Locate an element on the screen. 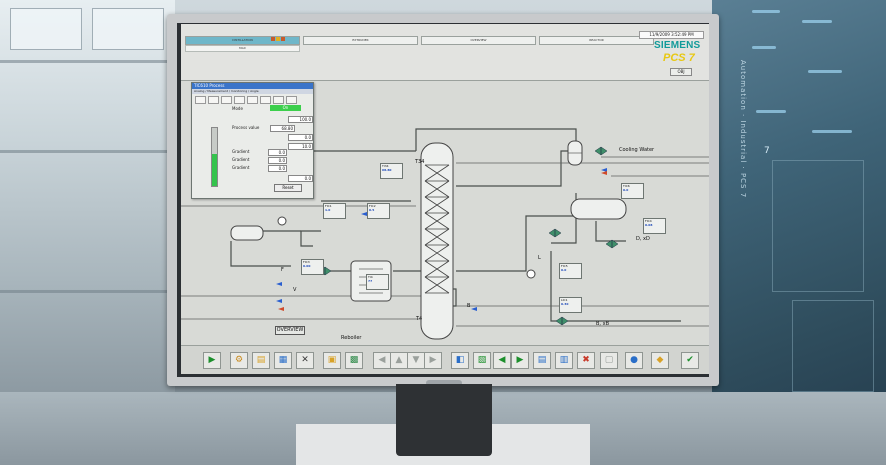  horn-icon: ◆ is located at coordinates (660, 360).